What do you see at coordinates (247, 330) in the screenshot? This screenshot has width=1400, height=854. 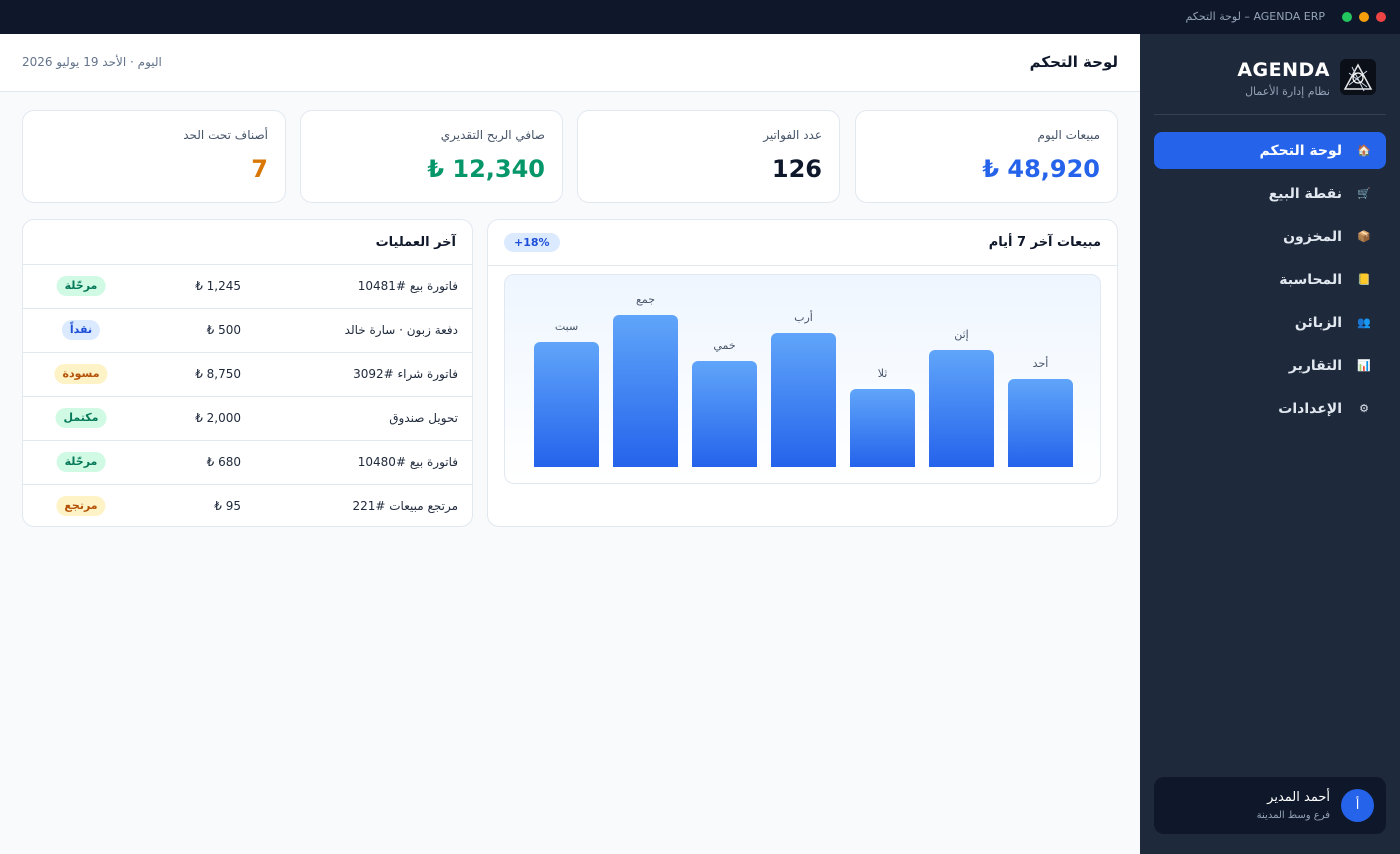 I see `table-row: دفعة زبون · سارة خالد ₺ 500 نقداً` at bounding box center [247, 330].